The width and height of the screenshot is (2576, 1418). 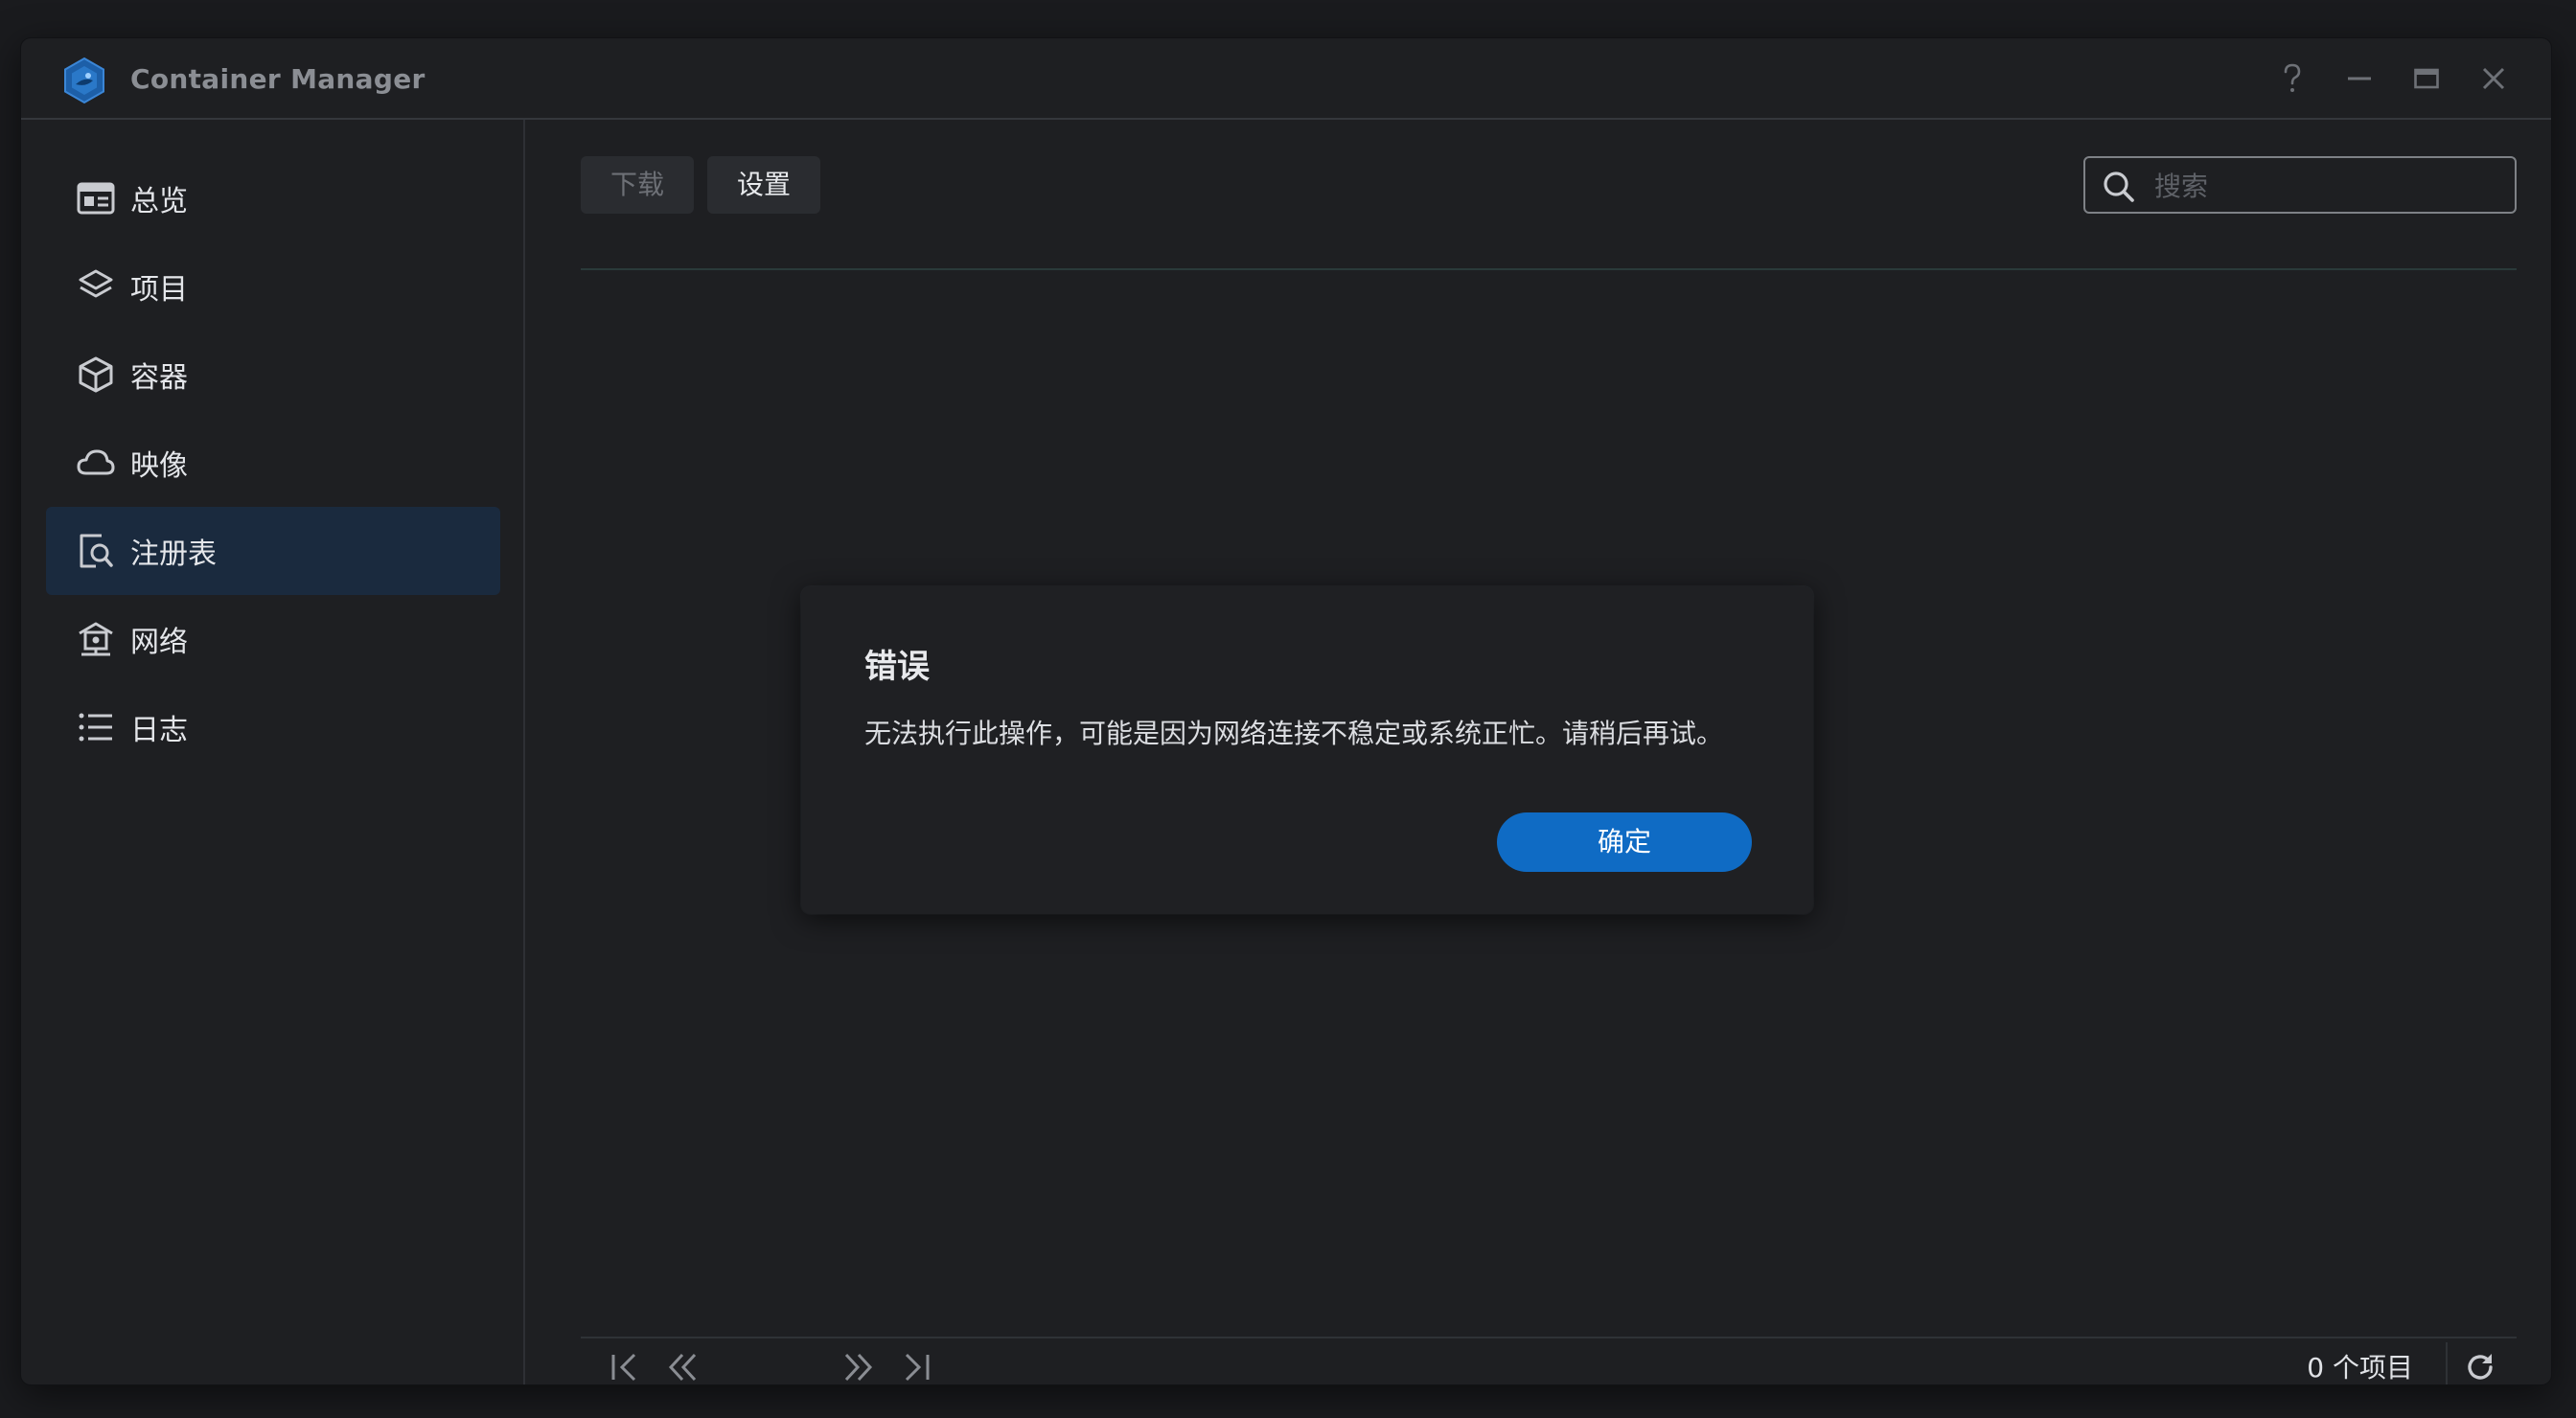 What do you see at coordinates (763, 185) in the screenshot?
I see `settings-button: 设置` at bounding box center [763, 185].